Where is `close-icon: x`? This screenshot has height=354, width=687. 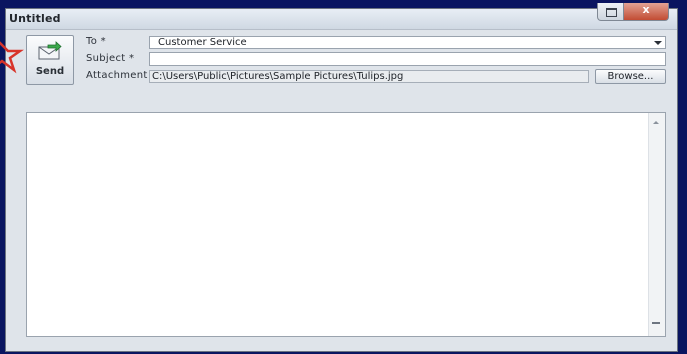
close-icon: x is located at coordinates (646, 9).